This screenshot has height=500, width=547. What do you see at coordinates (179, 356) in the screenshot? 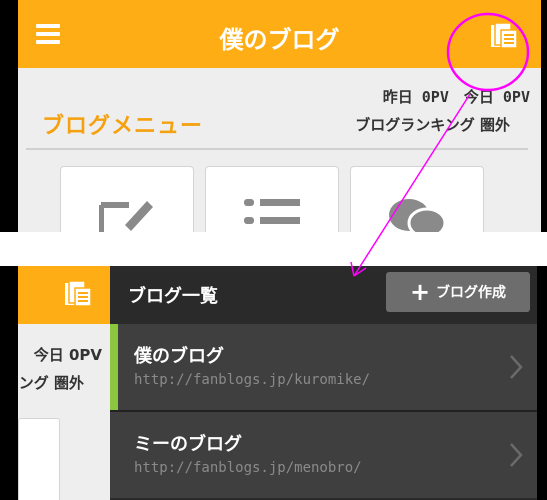
I see `blog-name: 僕のブログ` at bounding box center [179, 356].